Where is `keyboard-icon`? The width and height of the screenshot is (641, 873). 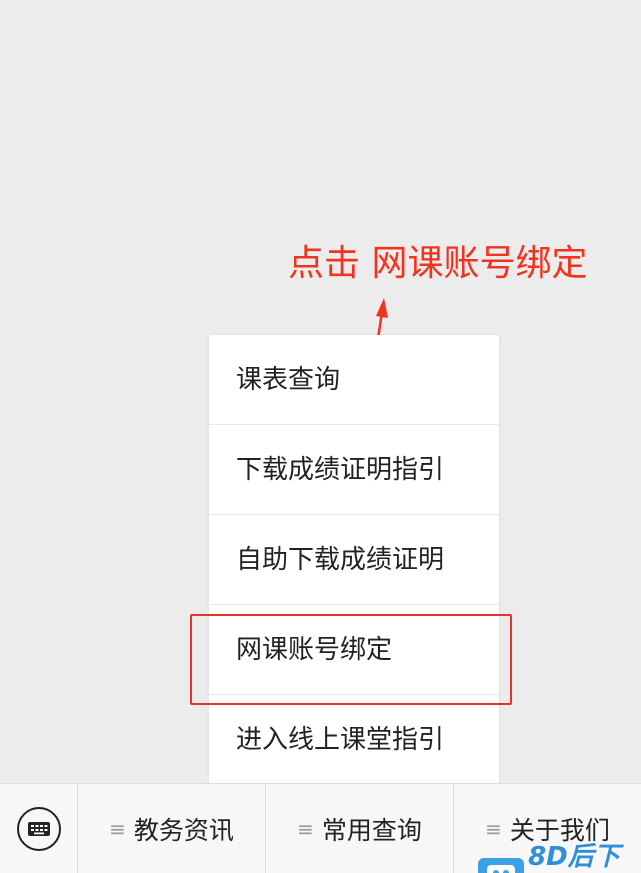
keyboard-icon is located at coordinates (38, 828).